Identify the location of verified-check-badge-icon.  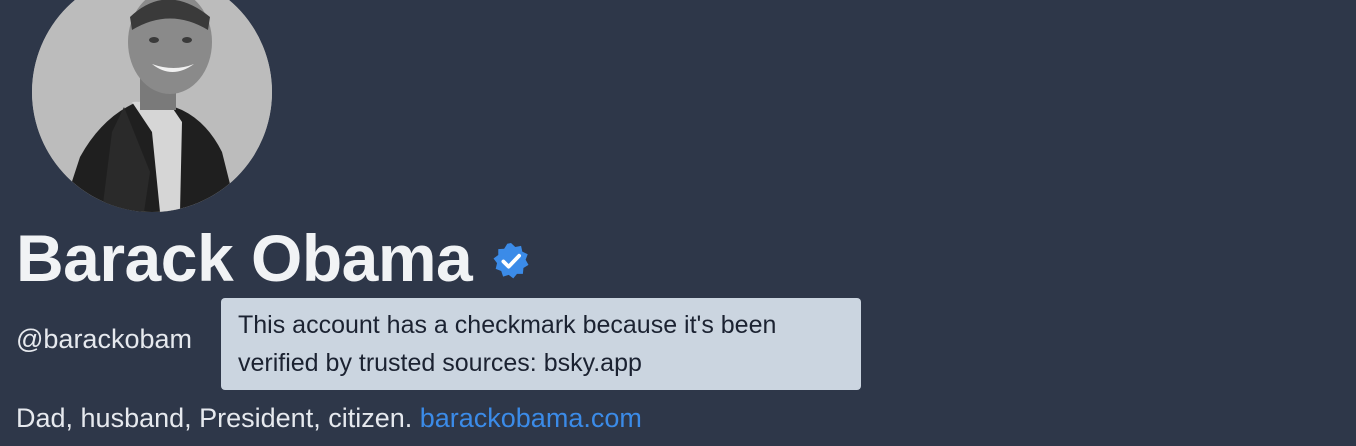
(511, 261).